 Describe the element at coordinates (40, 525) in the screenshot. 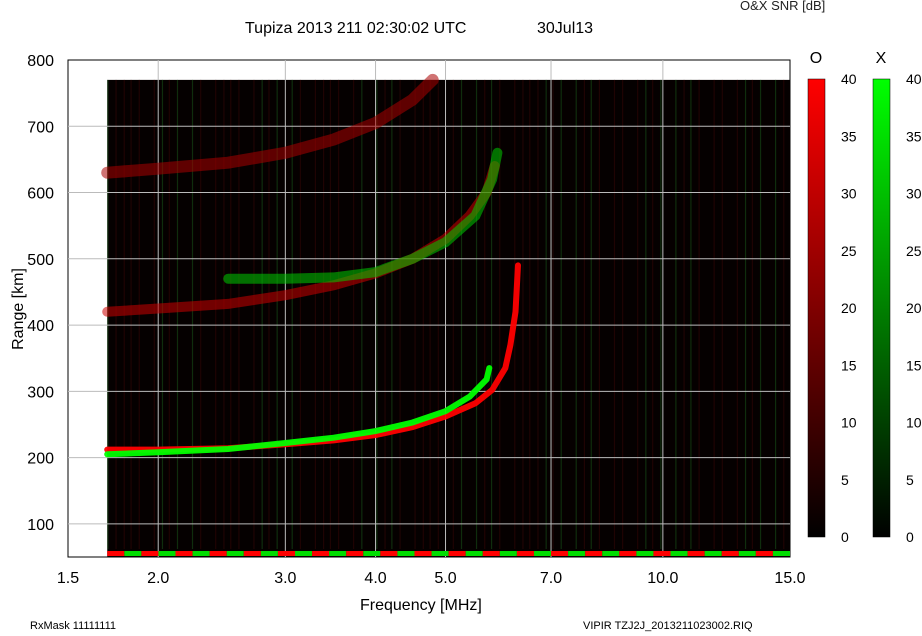

I see `y-tick-label: 100` at that location.